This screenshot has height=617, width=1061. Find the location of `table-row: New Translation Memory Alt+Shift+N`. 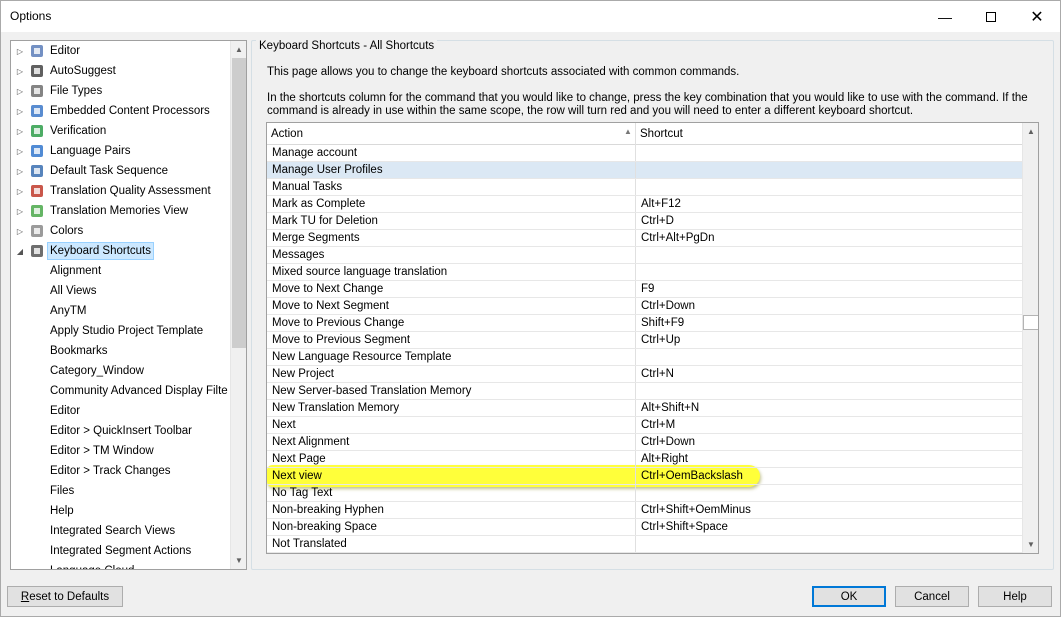

table-row: New Translation Memory Alt+Shift+N is located at coordinates (644, 408).